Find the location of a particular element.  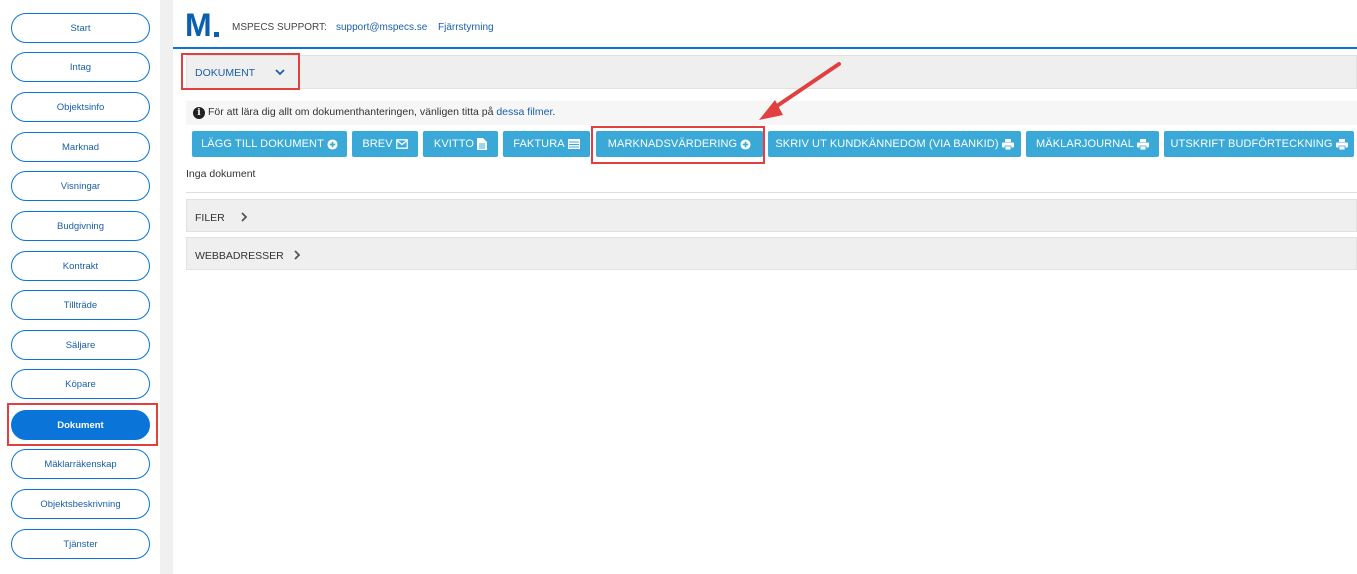

receipt-label: KVITTO is located at coordinates (454, 144).